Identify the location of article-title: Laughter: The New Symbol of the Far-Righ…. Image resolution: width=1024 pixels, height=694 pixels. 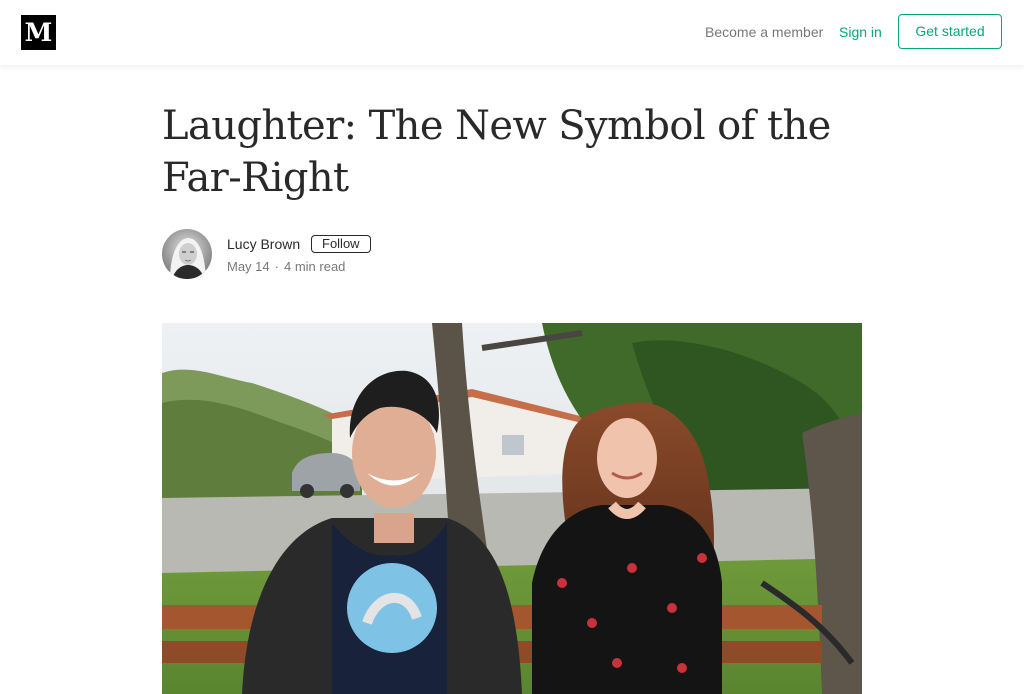
(496, 152).